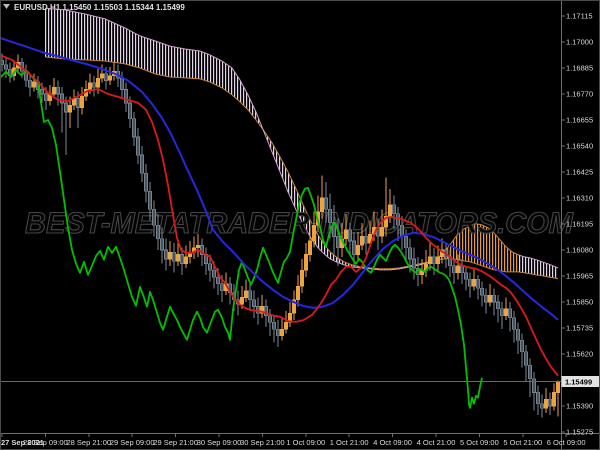  What do you see at coordinates (579, 16) in the screenshot?
I see `price-tick-label: 1.17115` at bounding box center [579, 16].